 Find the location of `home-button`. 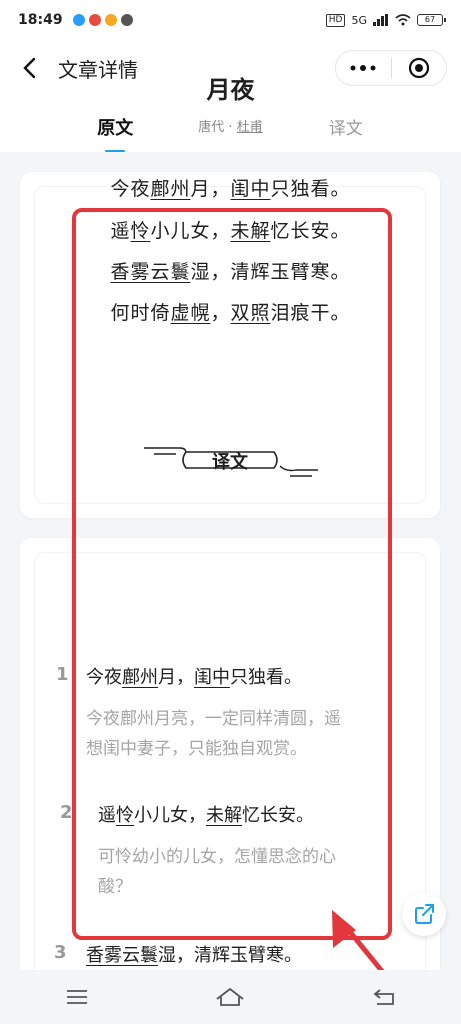

home-button is located at coordinates (230, 997).